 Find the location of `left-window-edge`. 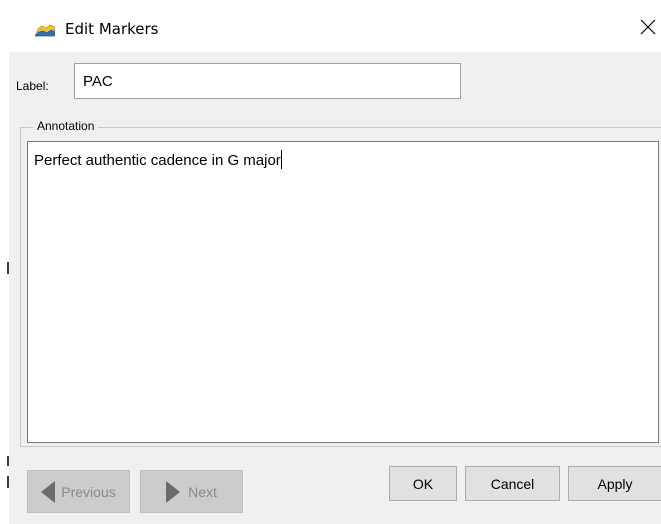

left-window-edge is located at coordinates (4, 262).